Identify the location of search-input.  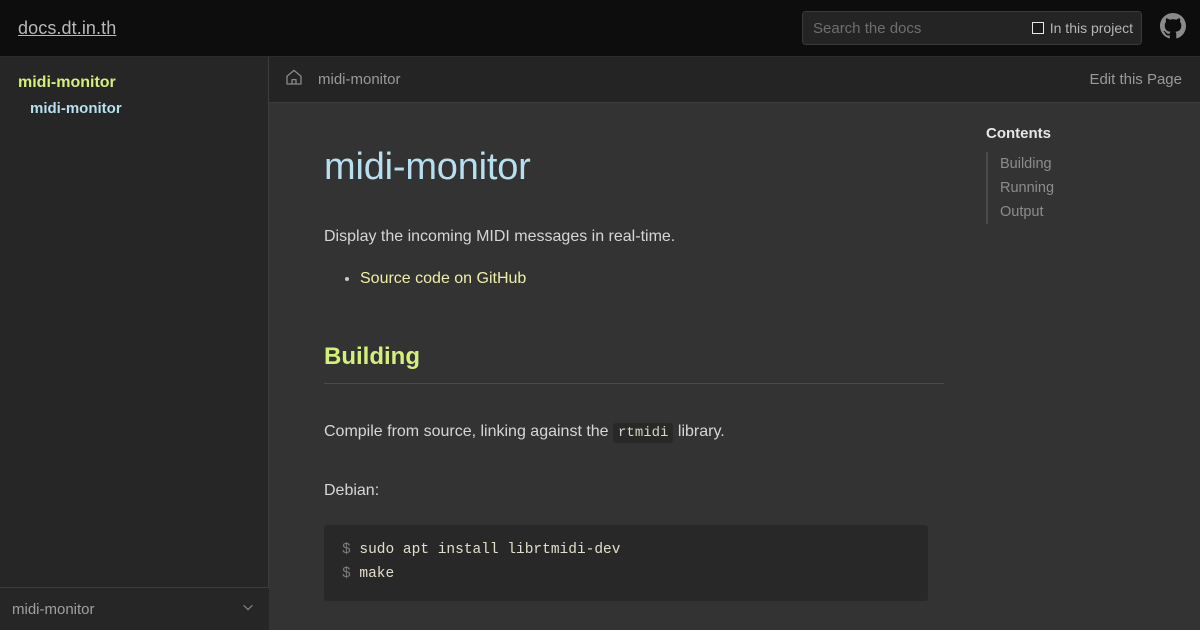
(922, 28).